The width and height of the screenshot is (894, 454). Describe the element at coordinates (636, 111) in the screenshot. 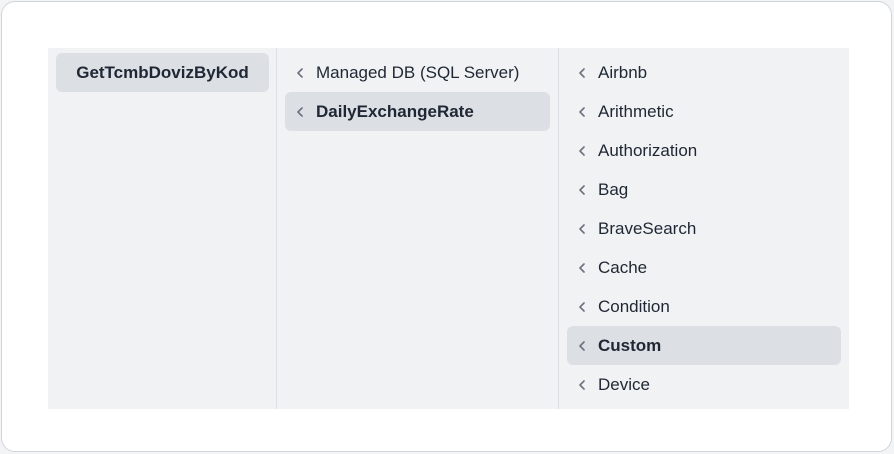

I see `item-label: Arithmetic` at that location.